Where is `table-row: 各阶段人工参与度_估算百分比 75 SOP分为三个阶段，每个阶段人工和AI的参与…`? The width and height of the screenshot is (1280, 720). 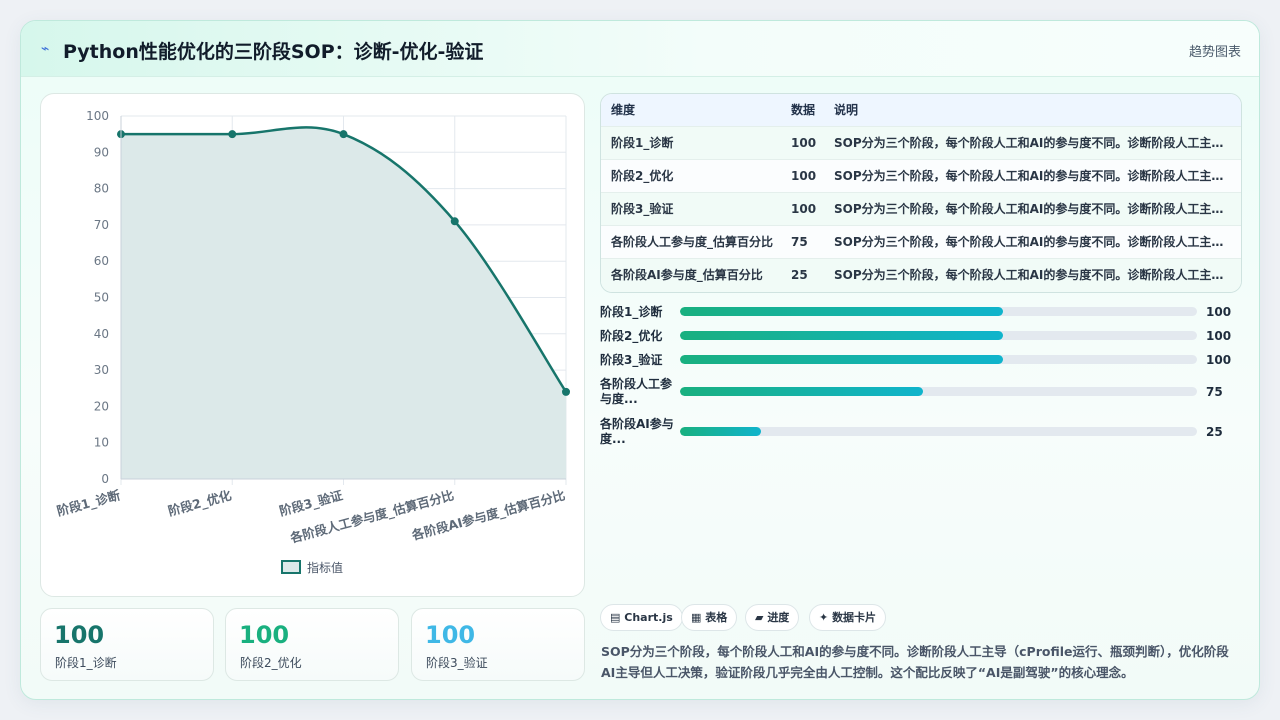 table-row: 各阶段人工参与度_估算百分比 75 SOP分为三个阶段，每个阶段人工和AI的参与… is located at coordinates (921, 242).